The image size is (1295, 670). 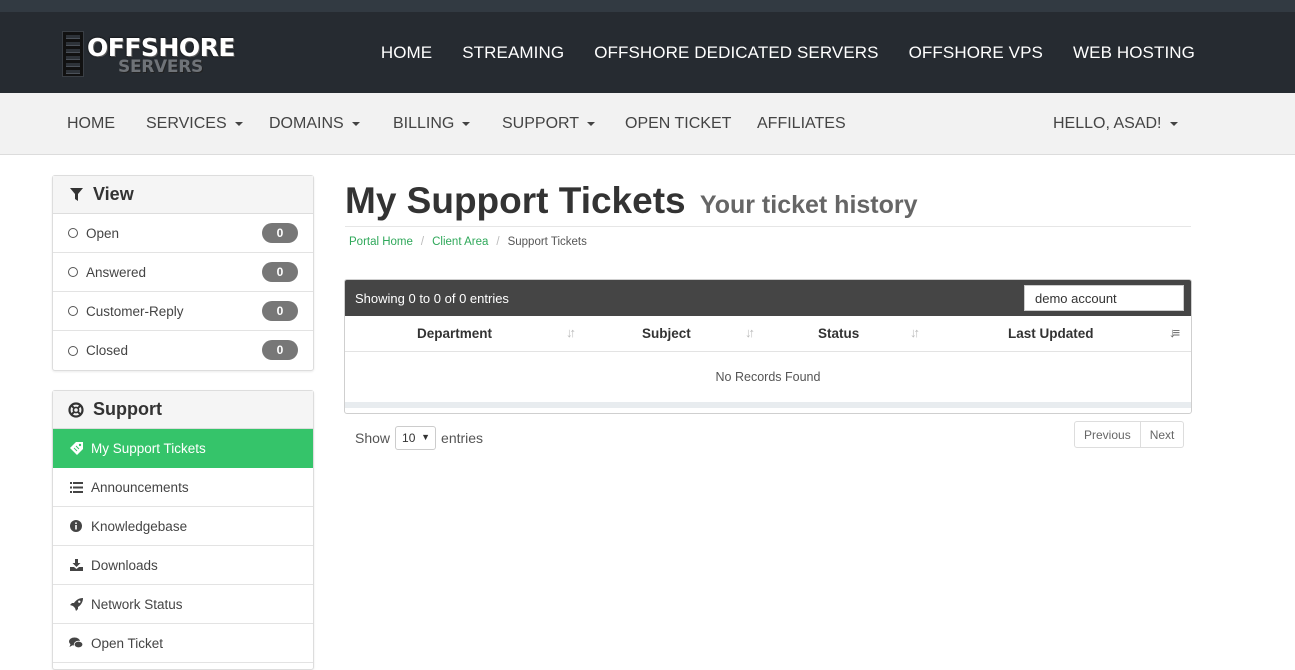 What do you see at coordinates (838, 333) in the screenshot?
I see `column-status: Status` at bounding box center [838, 333].